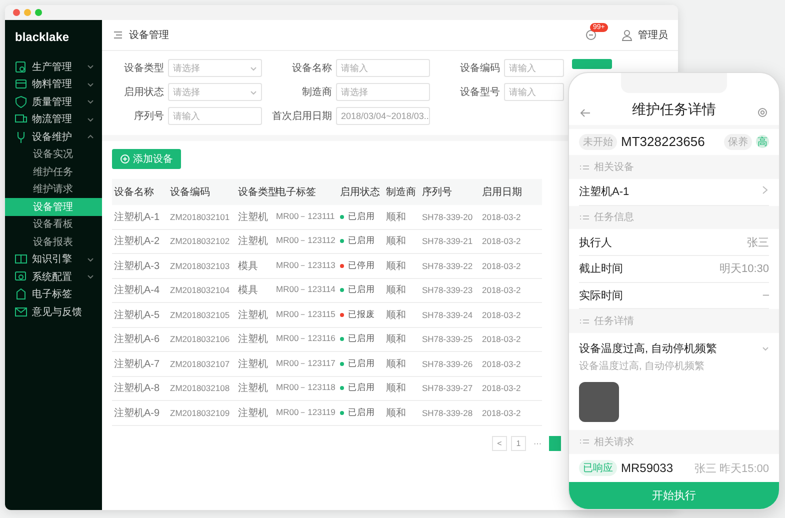 This screenshot has width=785, height=518. I want to click on table-cell: ZM2018032106, so click(202, 339).